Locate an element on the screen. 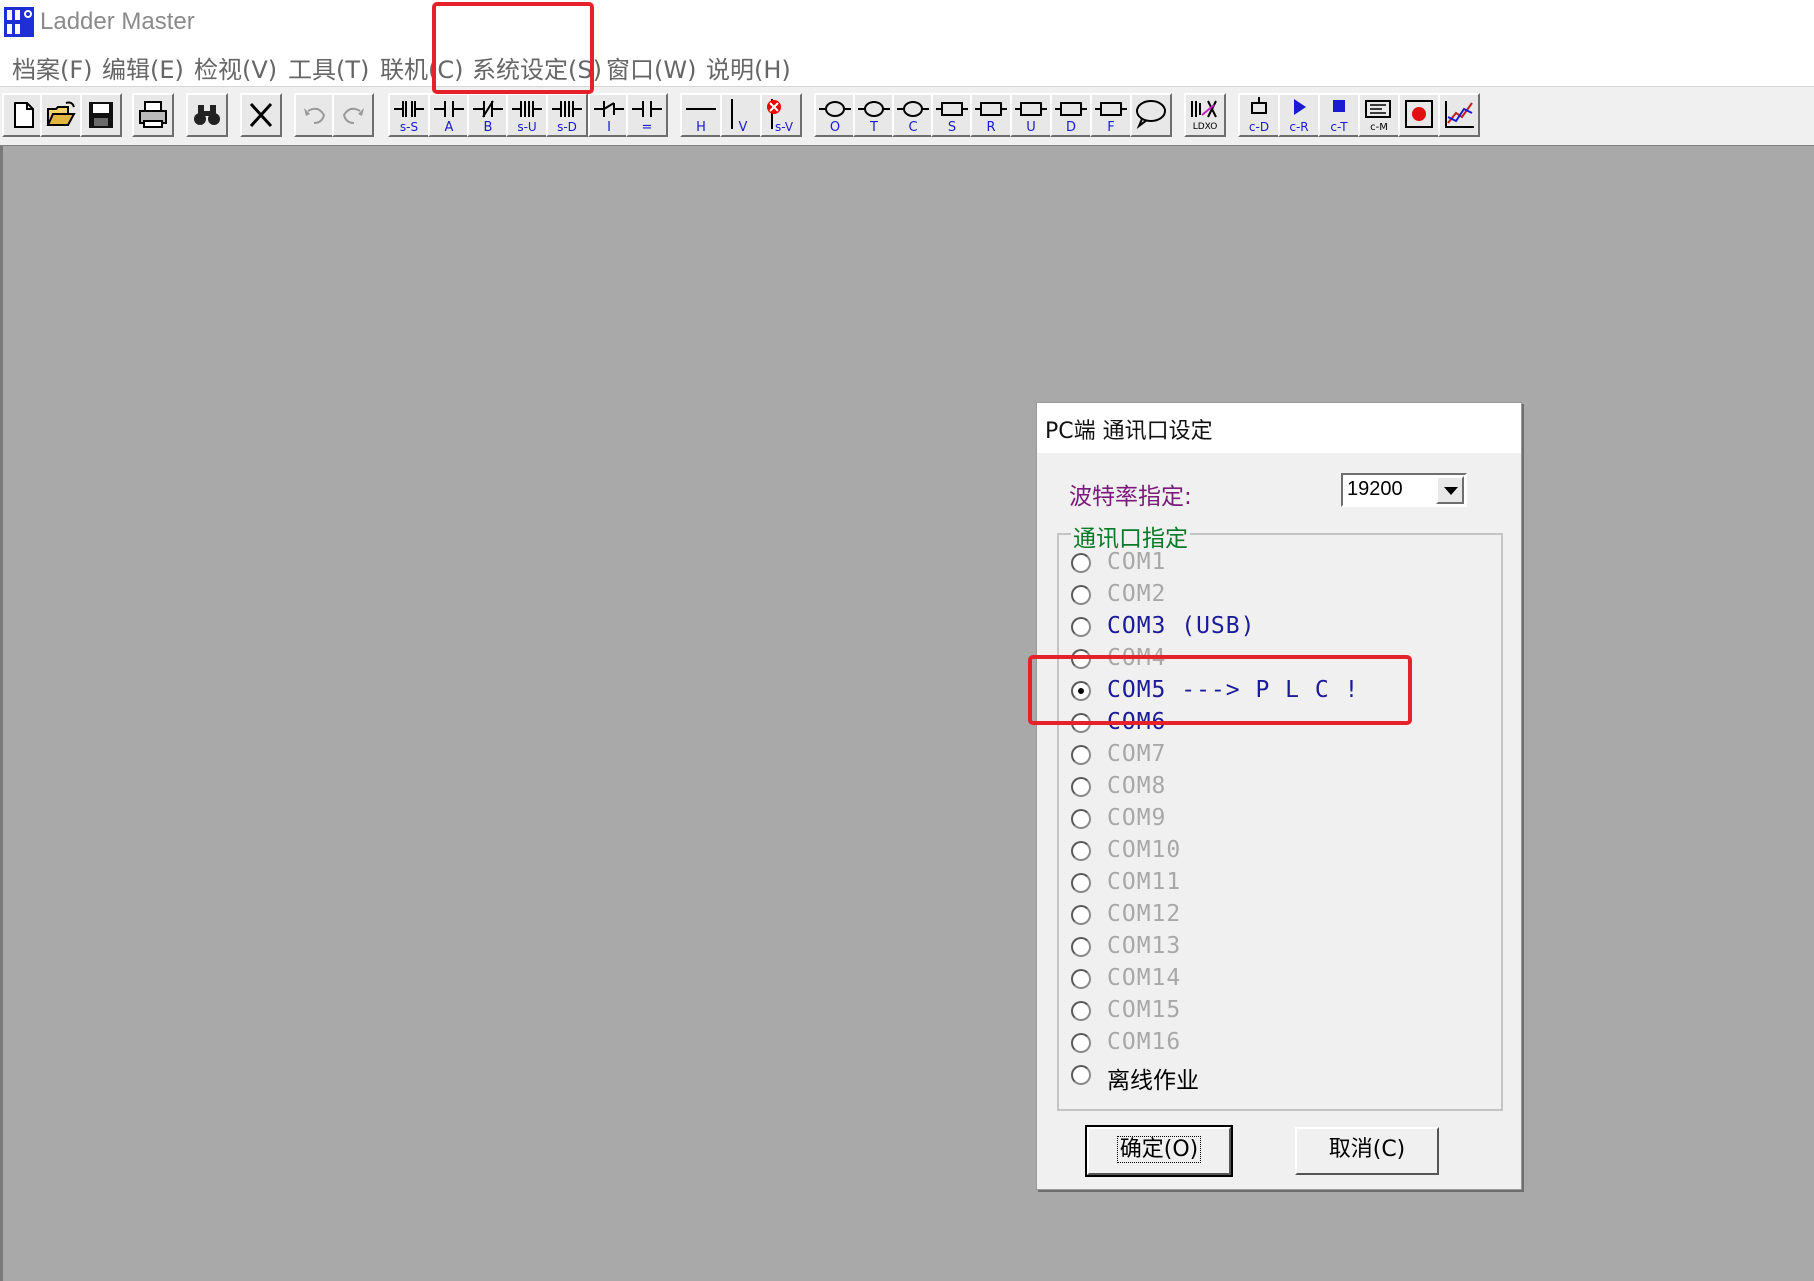  port-label: 离线作业 is located at coordinates (1153, 1081).